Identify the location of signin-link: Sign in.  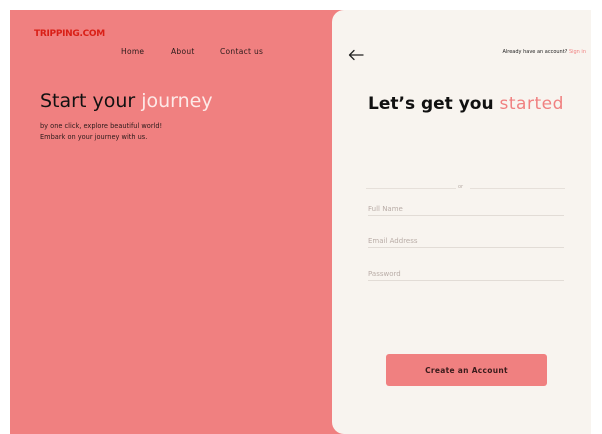
(577, 52).